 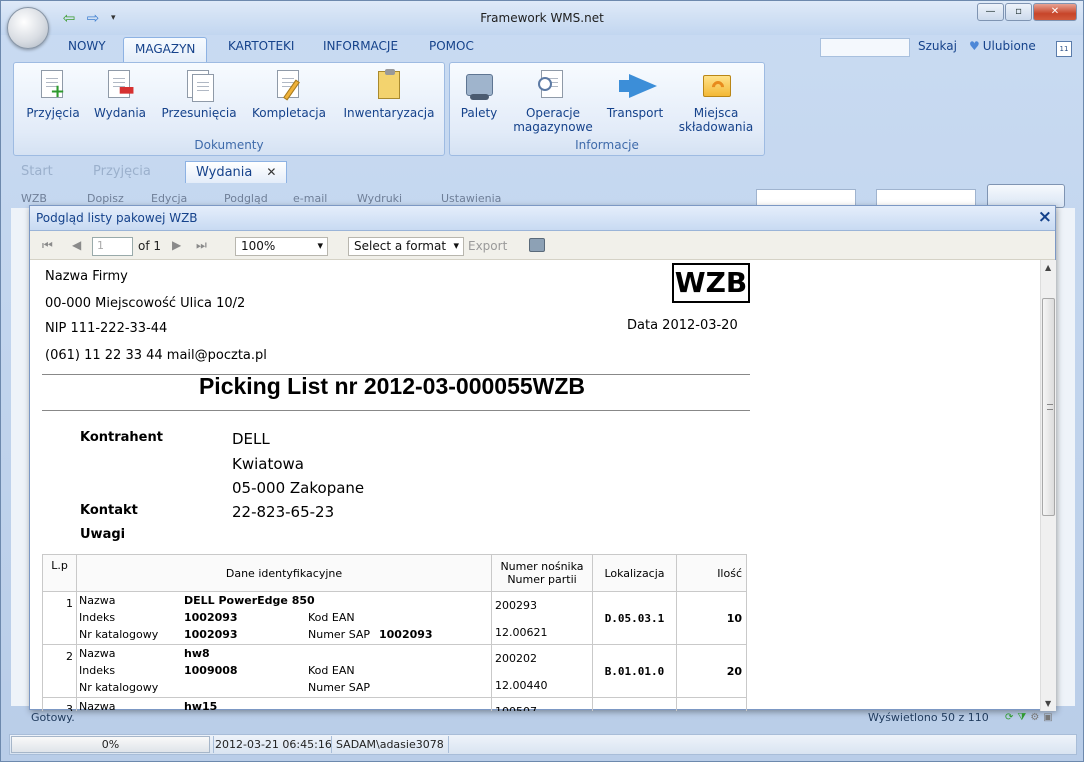 What do you see at coordinates (201, 245) in the screenshot?
I see `last-page-icon: ⏭` at bounding box center [201, 245].